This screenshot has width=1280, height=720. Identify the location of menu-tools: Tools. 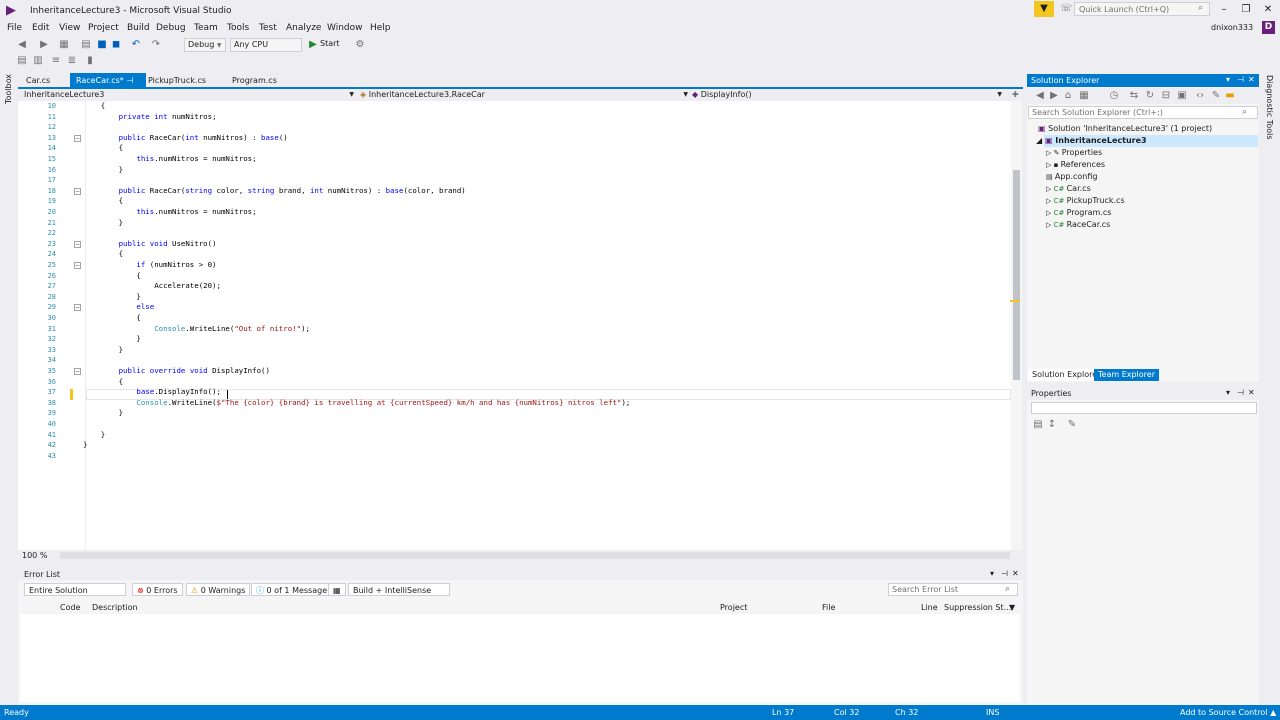
(238, 28).